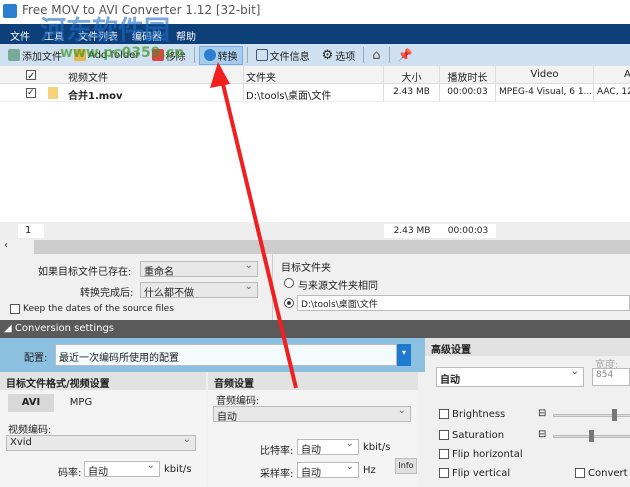 This screenshot has width=630, height=487. What do you see at coordinates (220, 75) in the screenshot?
I see `arrow-head` at bounding box center [220, 75].